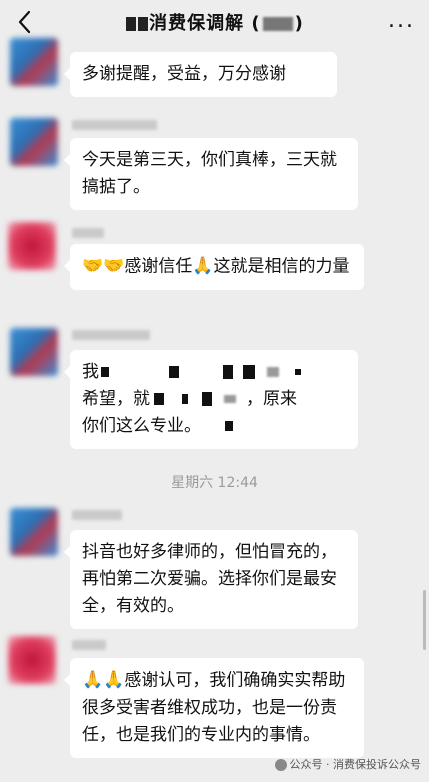 This screenshot has width=429, height=782. Describe the element at coordinates (203, 266) in the screenshot. I see `praying-hands-emoji-icon: 🙏` at that location.